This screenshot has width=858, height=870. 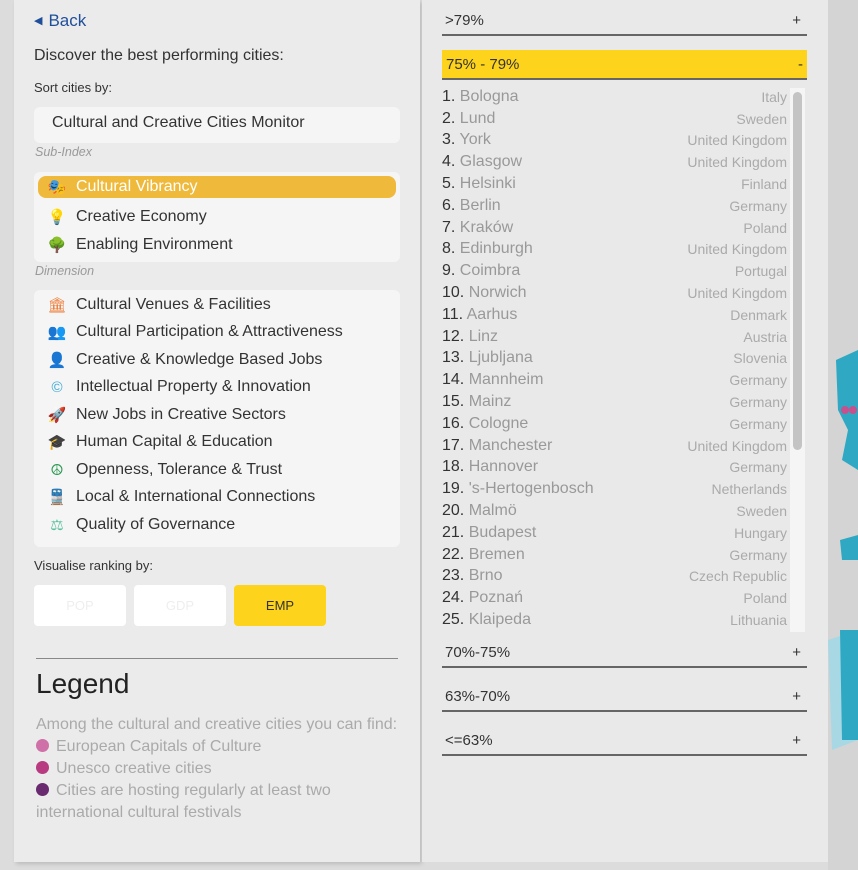 I want to click on legend-item-label: Unesco creative cities, so click(x=134, y=768).